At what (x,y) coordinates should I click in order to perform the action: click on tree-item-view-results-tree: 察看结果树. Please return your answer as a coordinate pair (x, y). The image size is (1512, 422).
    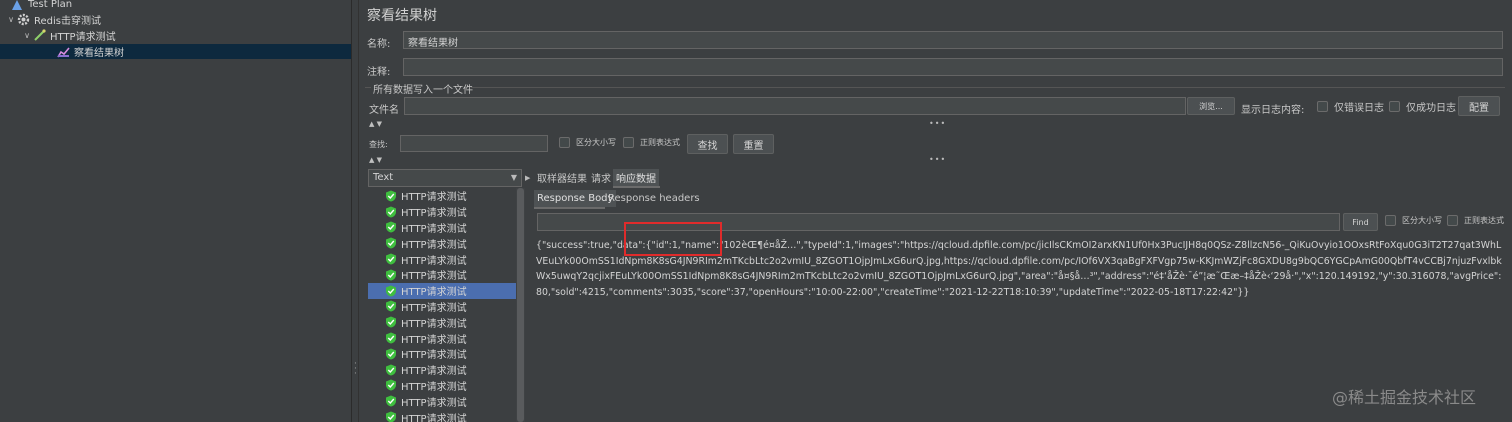
    Looking at the image, I should click on (175, 51).